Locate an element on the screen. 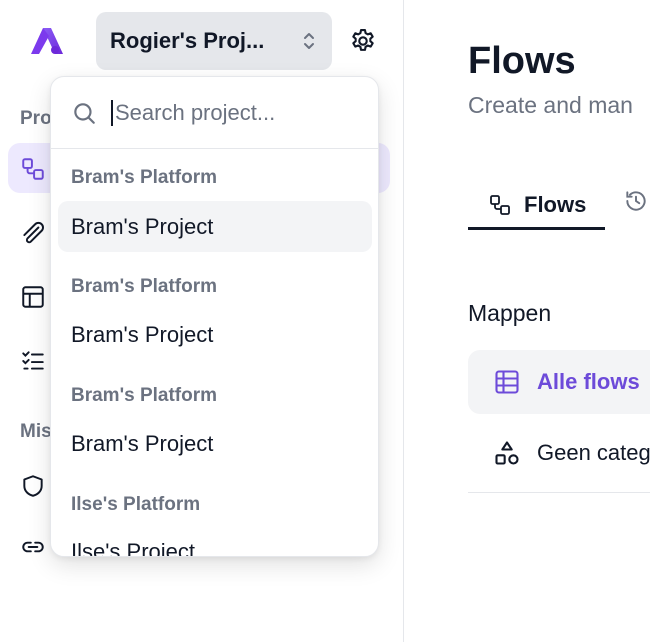 Image resolution: width=650 pixels, height=642 pixels. link-icon is located at coordinates (33, 547).